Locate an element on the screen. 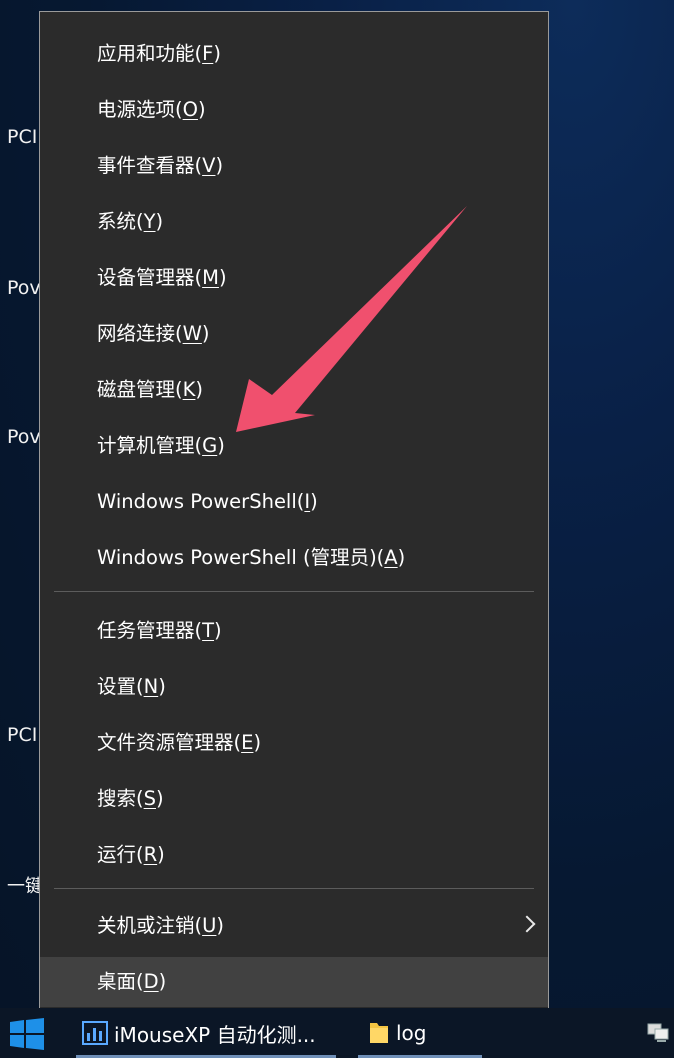 This screenshot has height=1058, width=674. menu-item-device-manager: 设备管理器(M) is located at coordinates (294, 278).